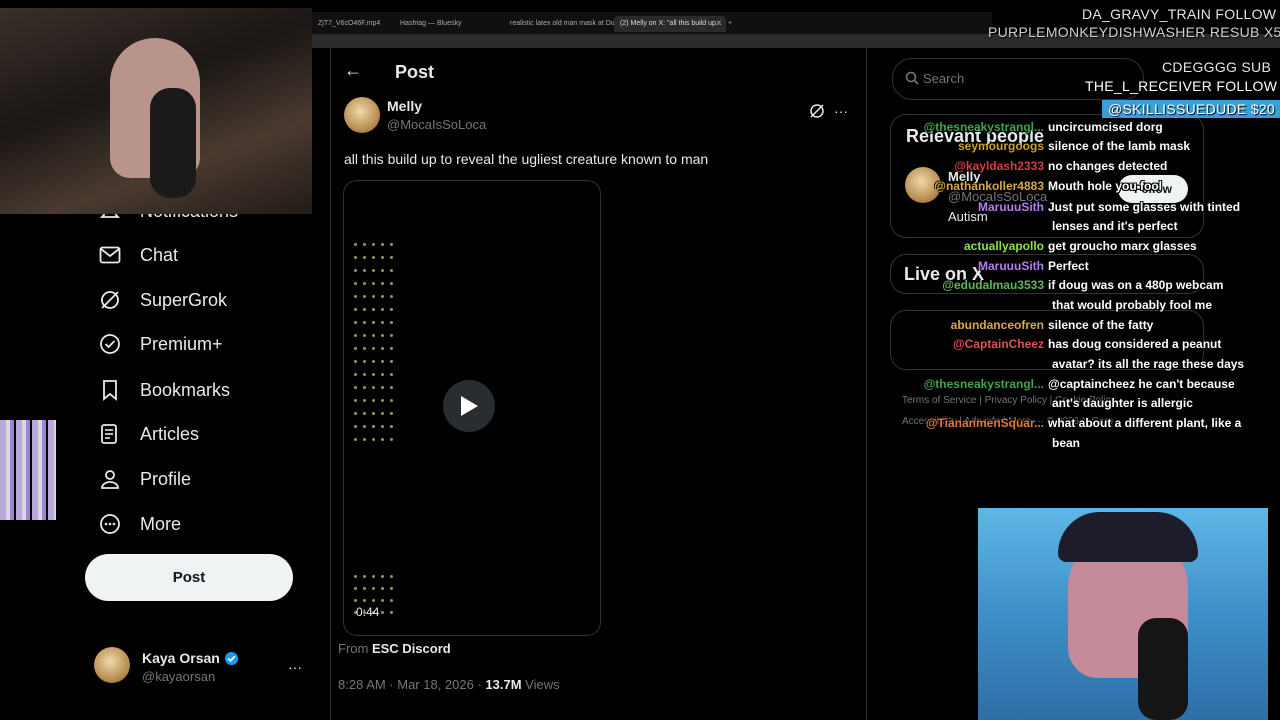 This screenshot has height=720, width=1280. What do you see at coordinates (1134, 32) in the screenshot?
I see `alert-line: PURPLEMONKEYDISHWASHER RESUB X56` at bounding box center [1134, 32].